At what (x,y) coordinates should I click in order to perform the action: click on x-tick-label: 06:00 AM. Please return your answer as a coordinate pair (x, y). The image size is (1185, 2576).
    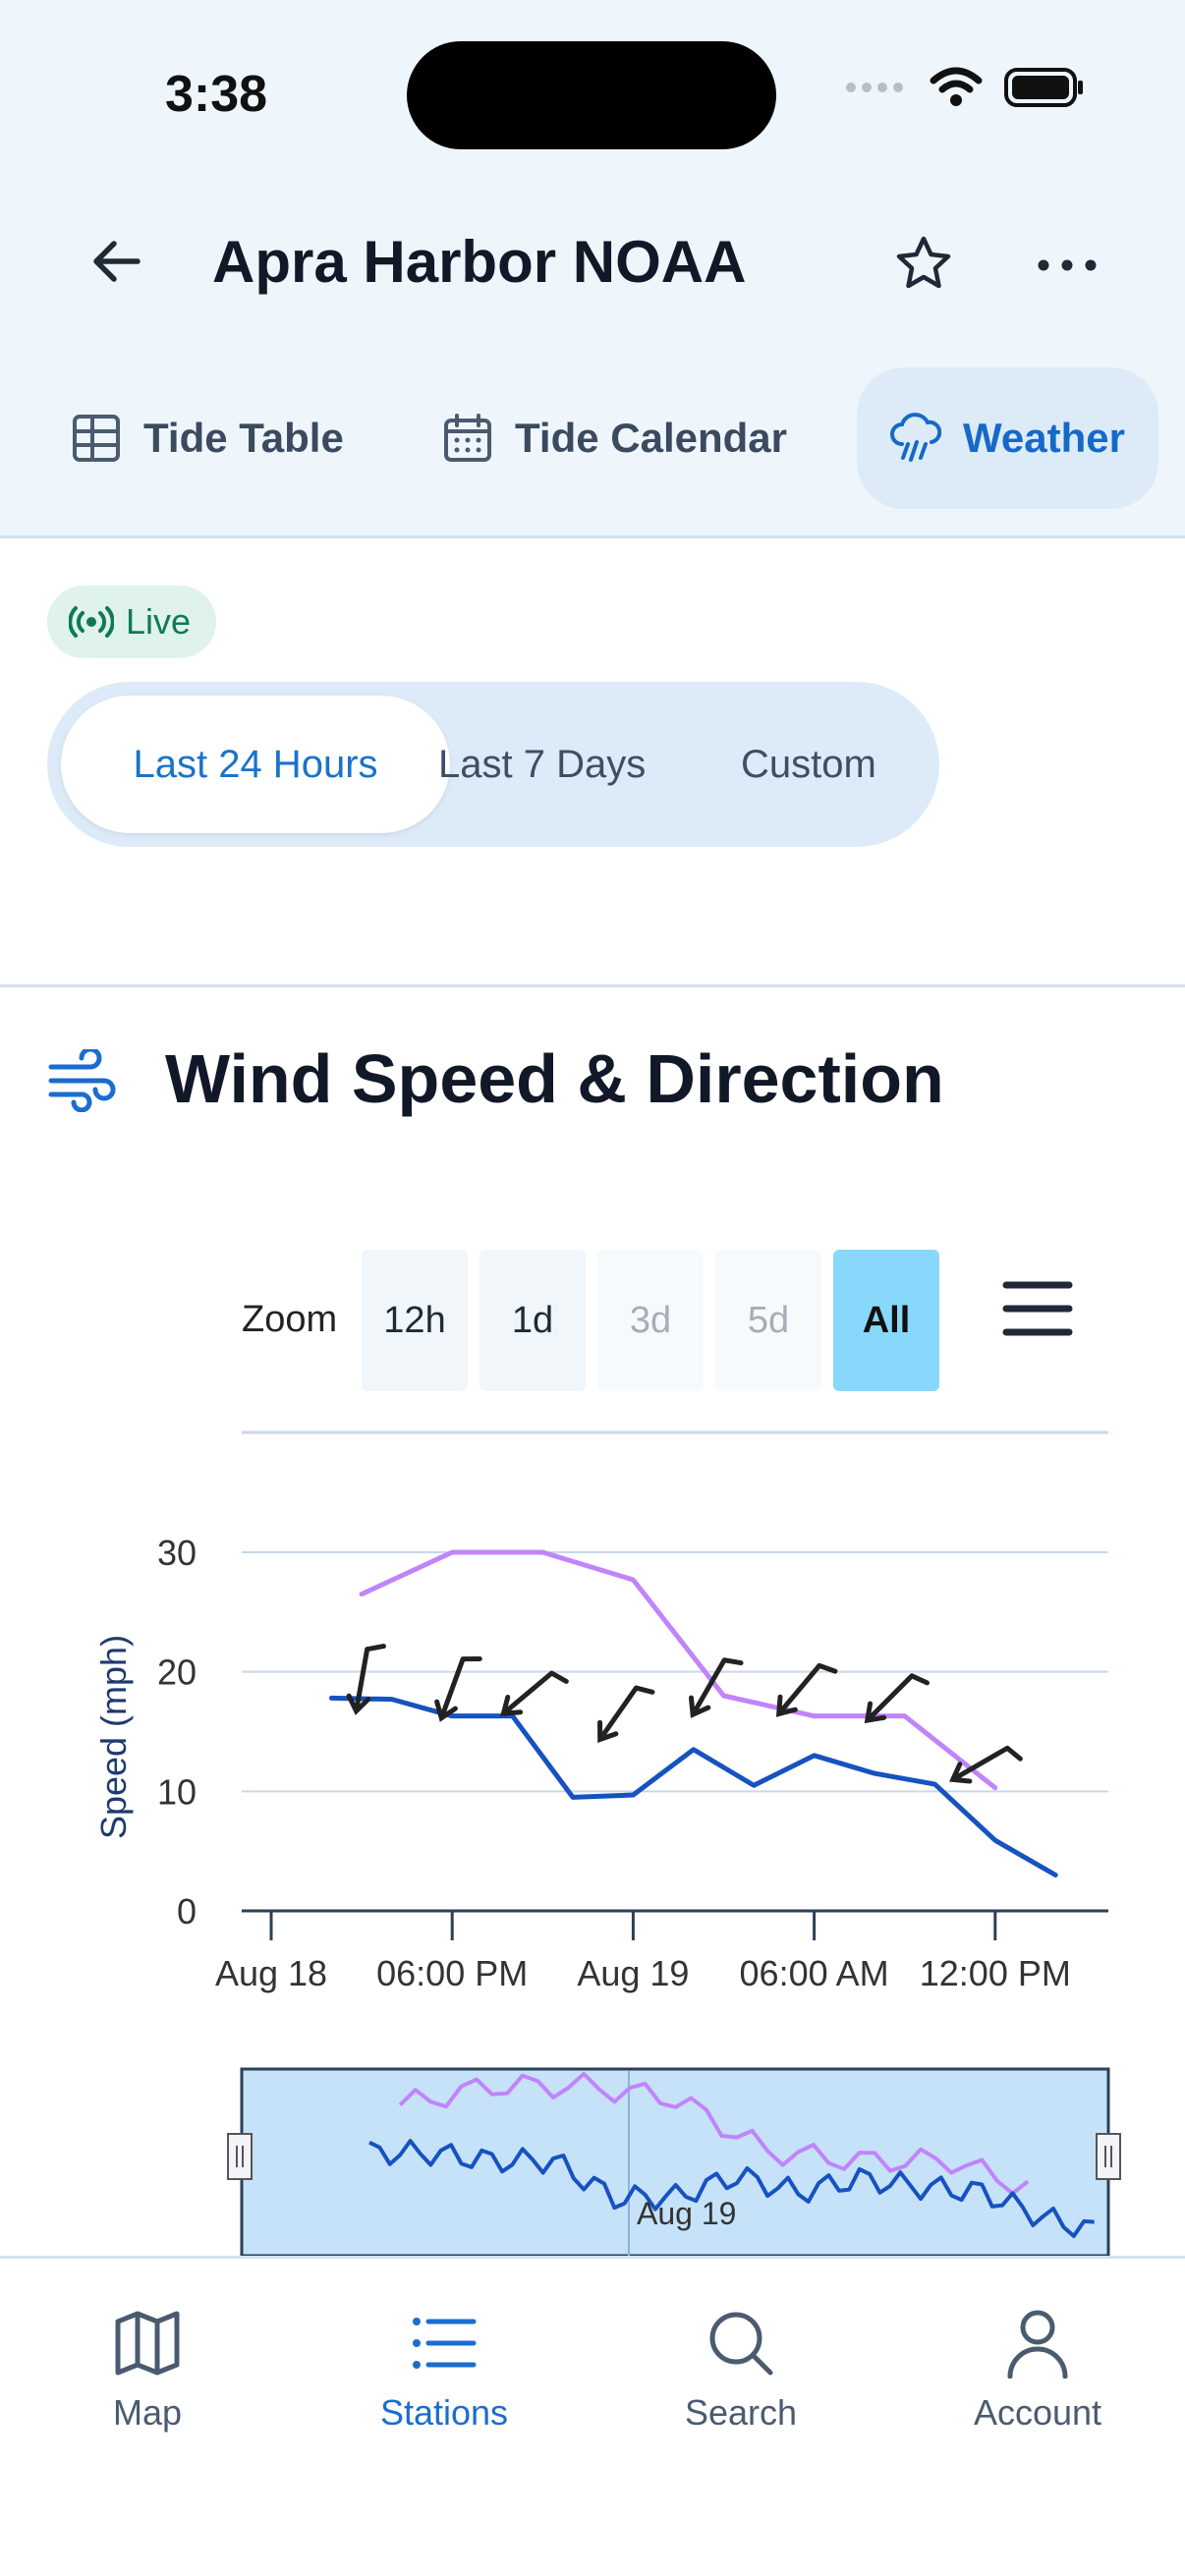
    Looking at the image, I should click on (815, 1973).